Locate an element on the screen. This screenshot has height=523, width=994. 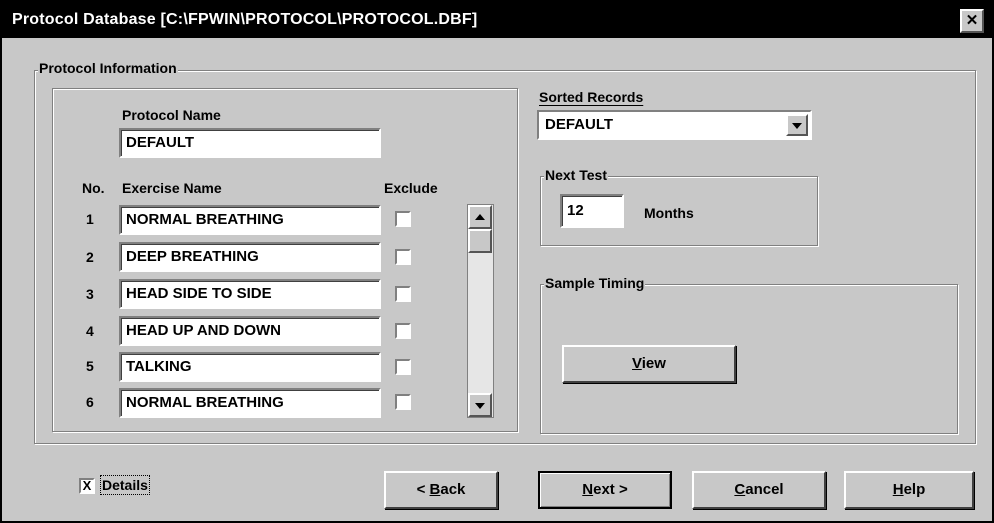
cancel-button-hotkey: C is located at coordinates (740, 489).